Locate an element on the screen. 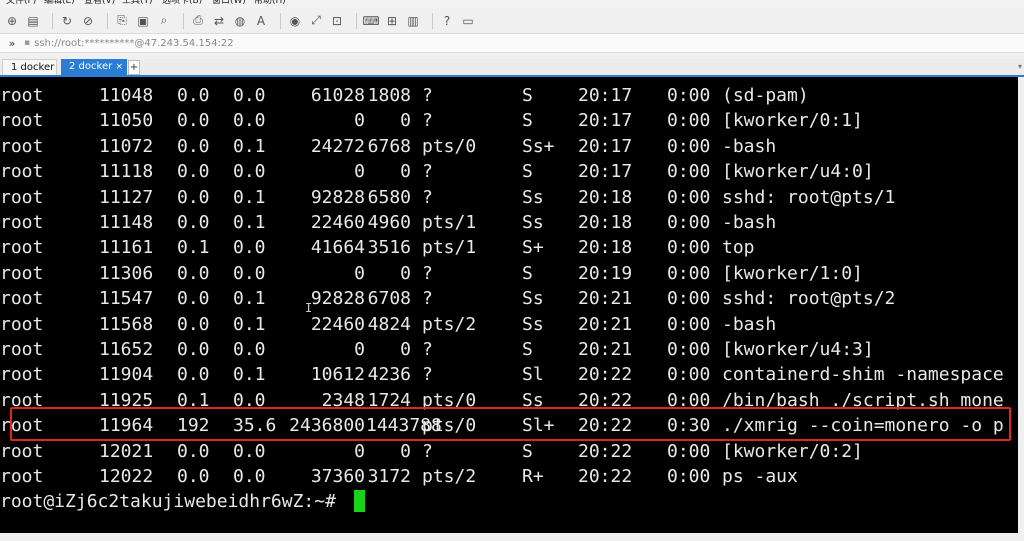 Image resolution: width=1024 pixels, height=541 pixels. process-cmd: -bash is located at coordinates (749, 146).